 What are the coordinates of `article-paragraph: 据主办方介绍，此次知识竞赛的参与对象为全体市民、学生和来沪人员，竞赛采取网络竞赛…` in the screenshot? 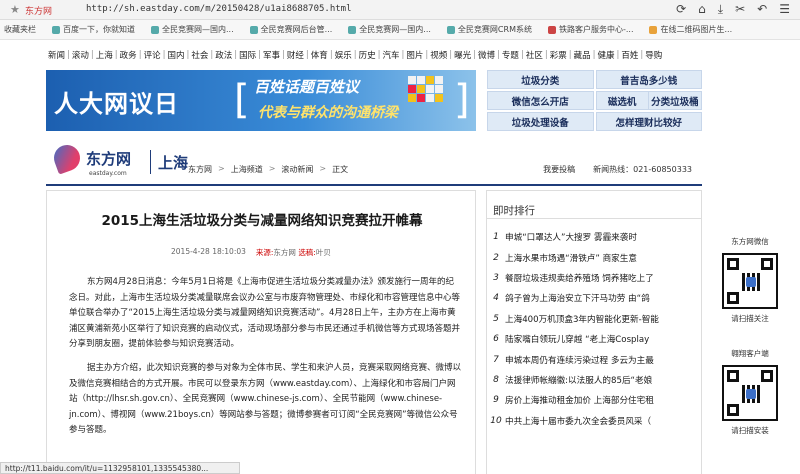 It's located at (265, 399).